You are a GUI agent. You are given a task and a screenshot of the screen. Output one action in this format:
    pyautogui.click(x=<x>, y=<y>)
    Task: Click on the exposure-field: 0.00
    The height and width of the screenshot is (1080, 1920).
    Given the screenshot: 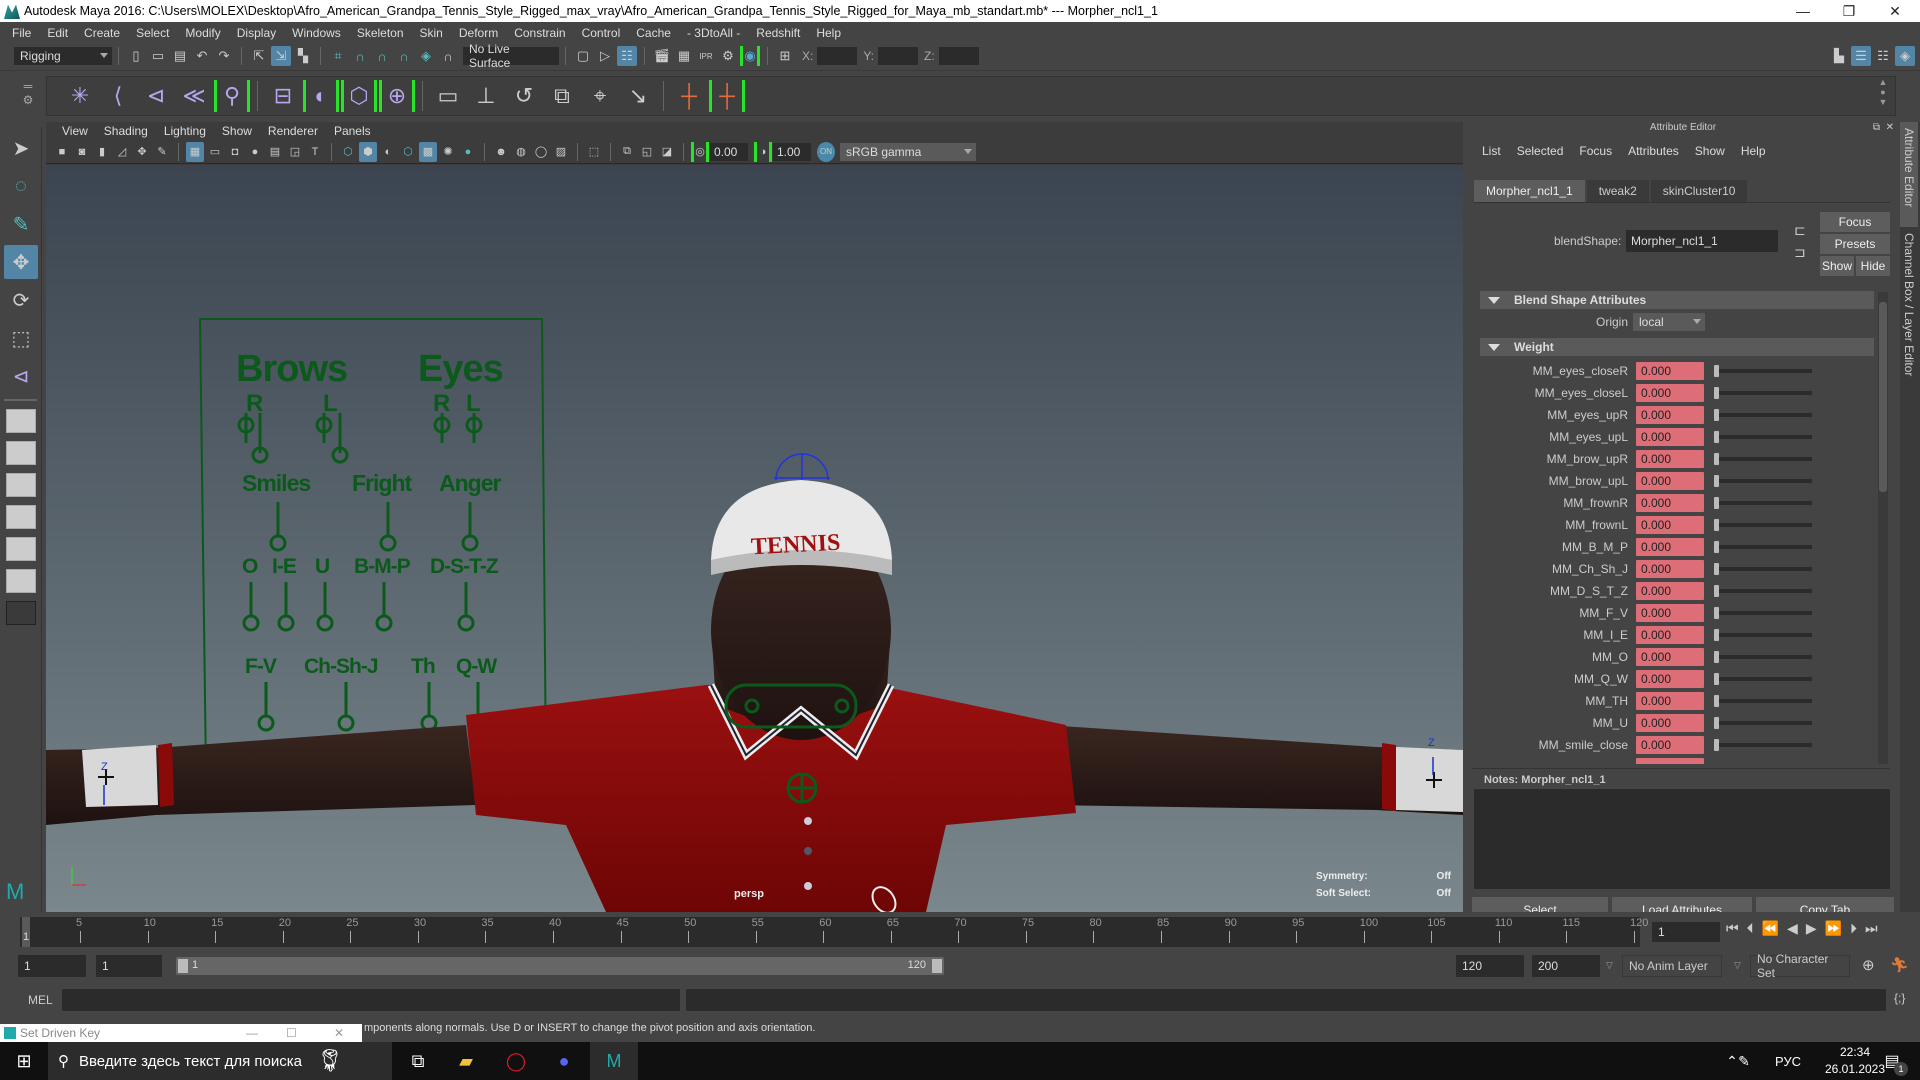 What is the action you would take?
    pyautogui.click(x=729, y=151)
    